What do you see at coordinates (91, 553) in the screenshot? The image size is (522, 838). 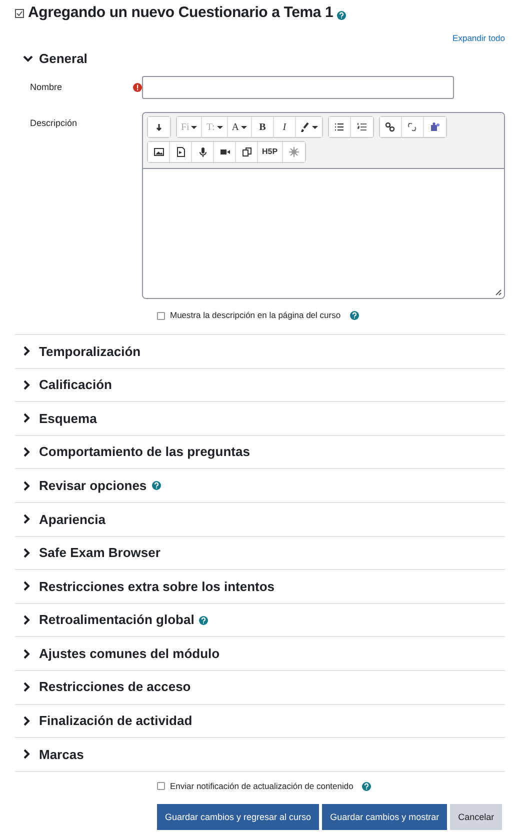 I see `section-header: Safe Exam Browser` at bounding box center [91, 553].